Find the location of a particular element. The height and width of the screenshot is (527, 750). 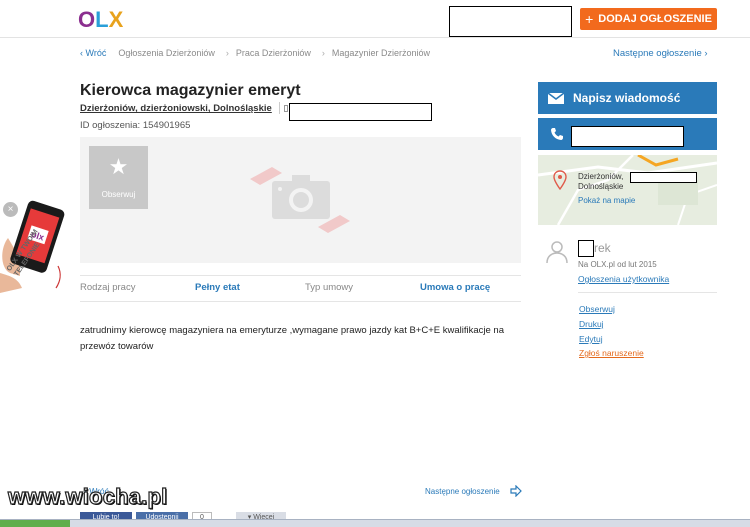

param-value: Umowa o pracę is located at coordinates (455, 287).